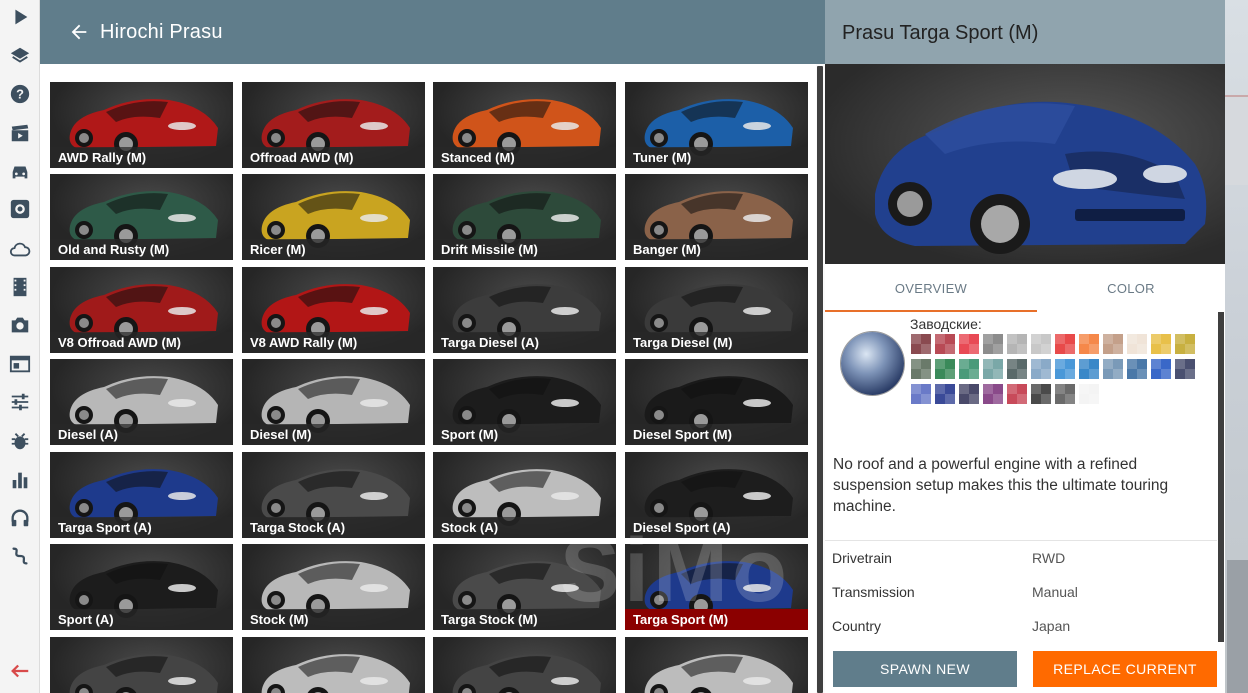 The image size is (1248, 693). Describe the element at coordinates (141, 217) in the screenshot. I see `config-tile: Old and Rusty (M)` at that location.